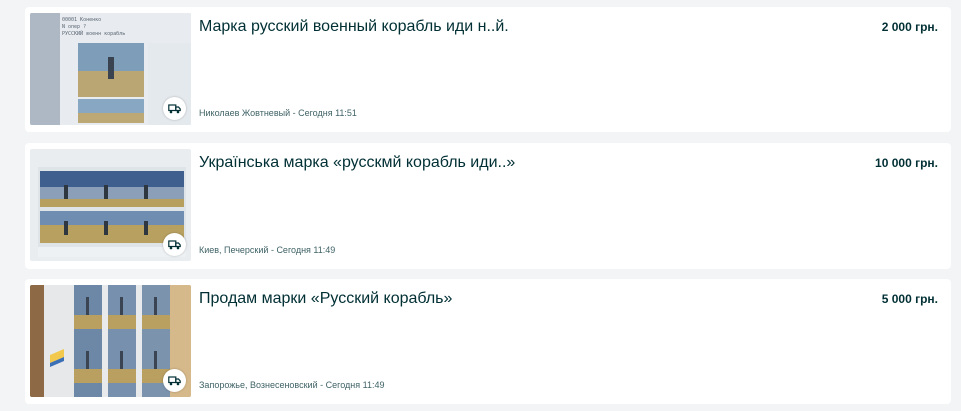 The height and width of the screenshot is (411, 961). Describe the element at coordinates (93, 33) in the screenshot. I see `svg-text: РУССКИЙ военн корабль` at that location.